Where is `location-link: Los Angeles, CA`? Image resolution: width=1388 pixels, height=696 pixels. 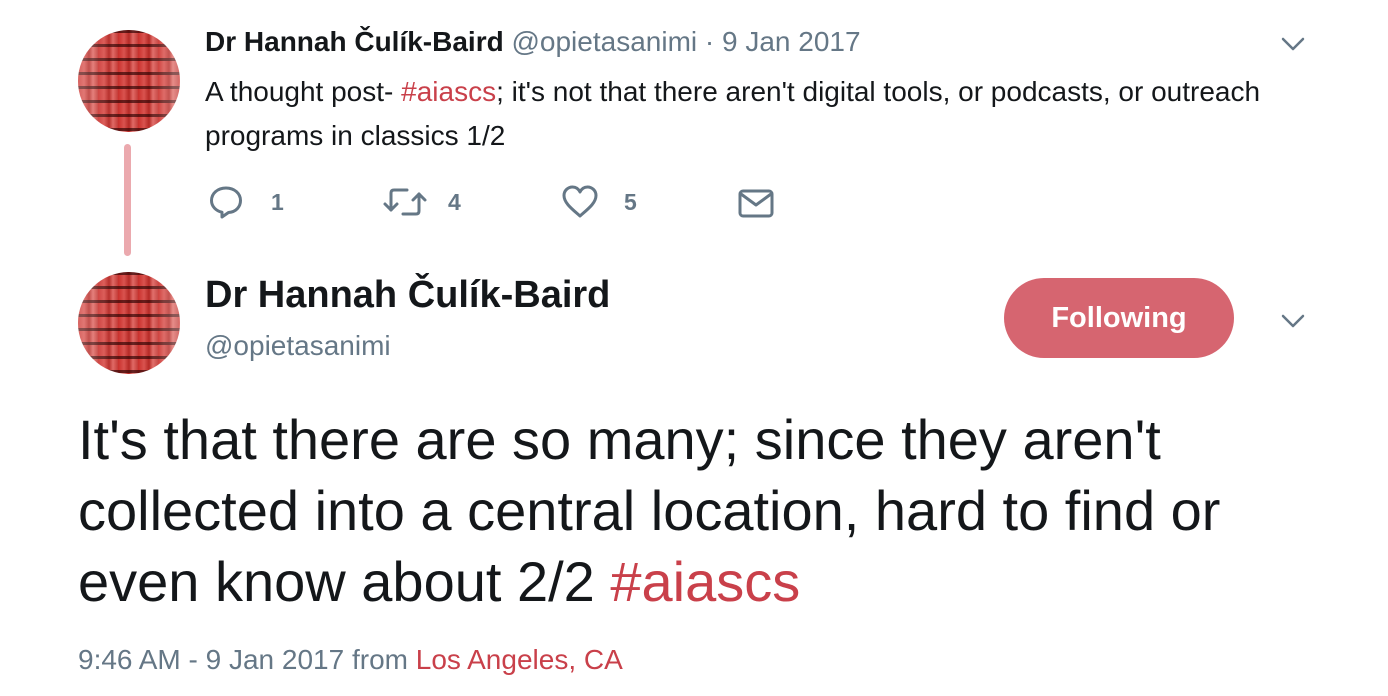 location-link: Los Angeles, CA is located at coordinates (519, 659).